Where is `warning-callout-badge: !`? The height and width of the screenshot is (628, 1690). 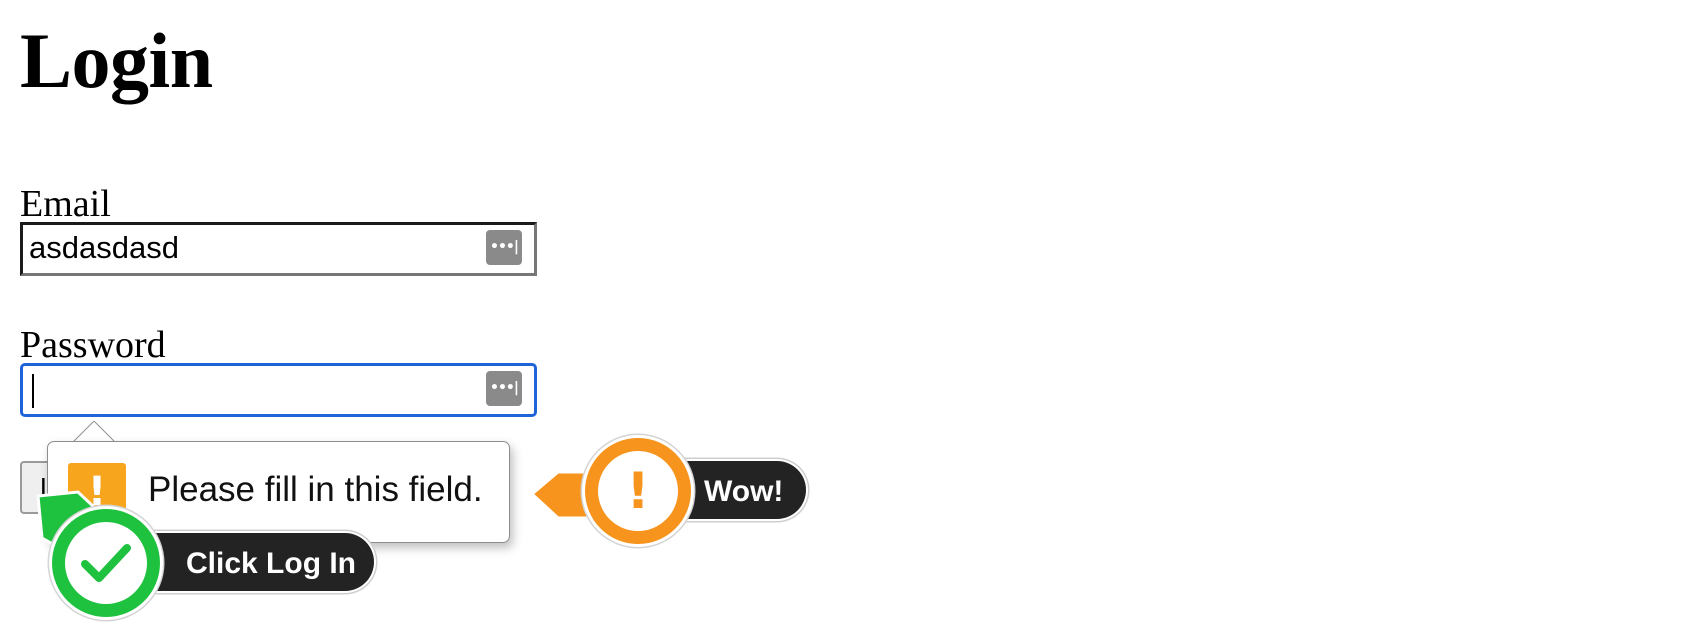
warning-callout-badge: ! is located at coordinates (638, 491).